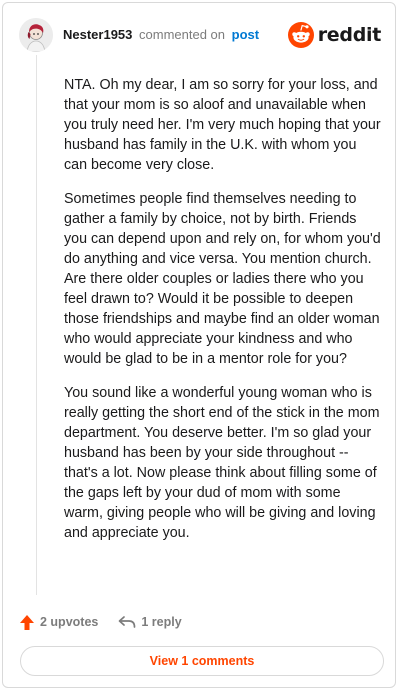  What do you see at coordinates (69, 622) in the screenshot?
I see `upvote-count: 2 upvotes` at bounding box center [69, 622].